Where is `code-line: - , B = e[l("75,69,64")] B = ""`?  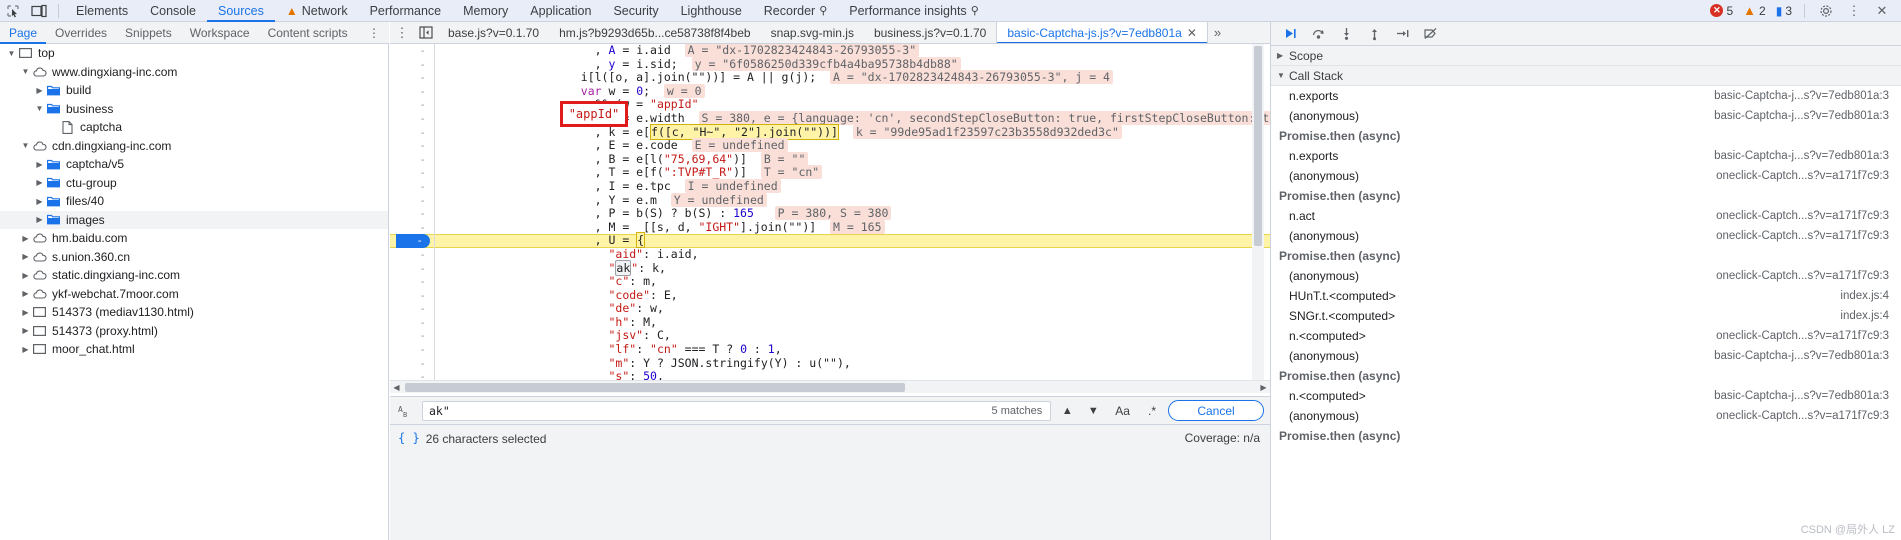 code-line: - , B = e[l("75,69,64")] B = "" is located at coordinates (830, 159).